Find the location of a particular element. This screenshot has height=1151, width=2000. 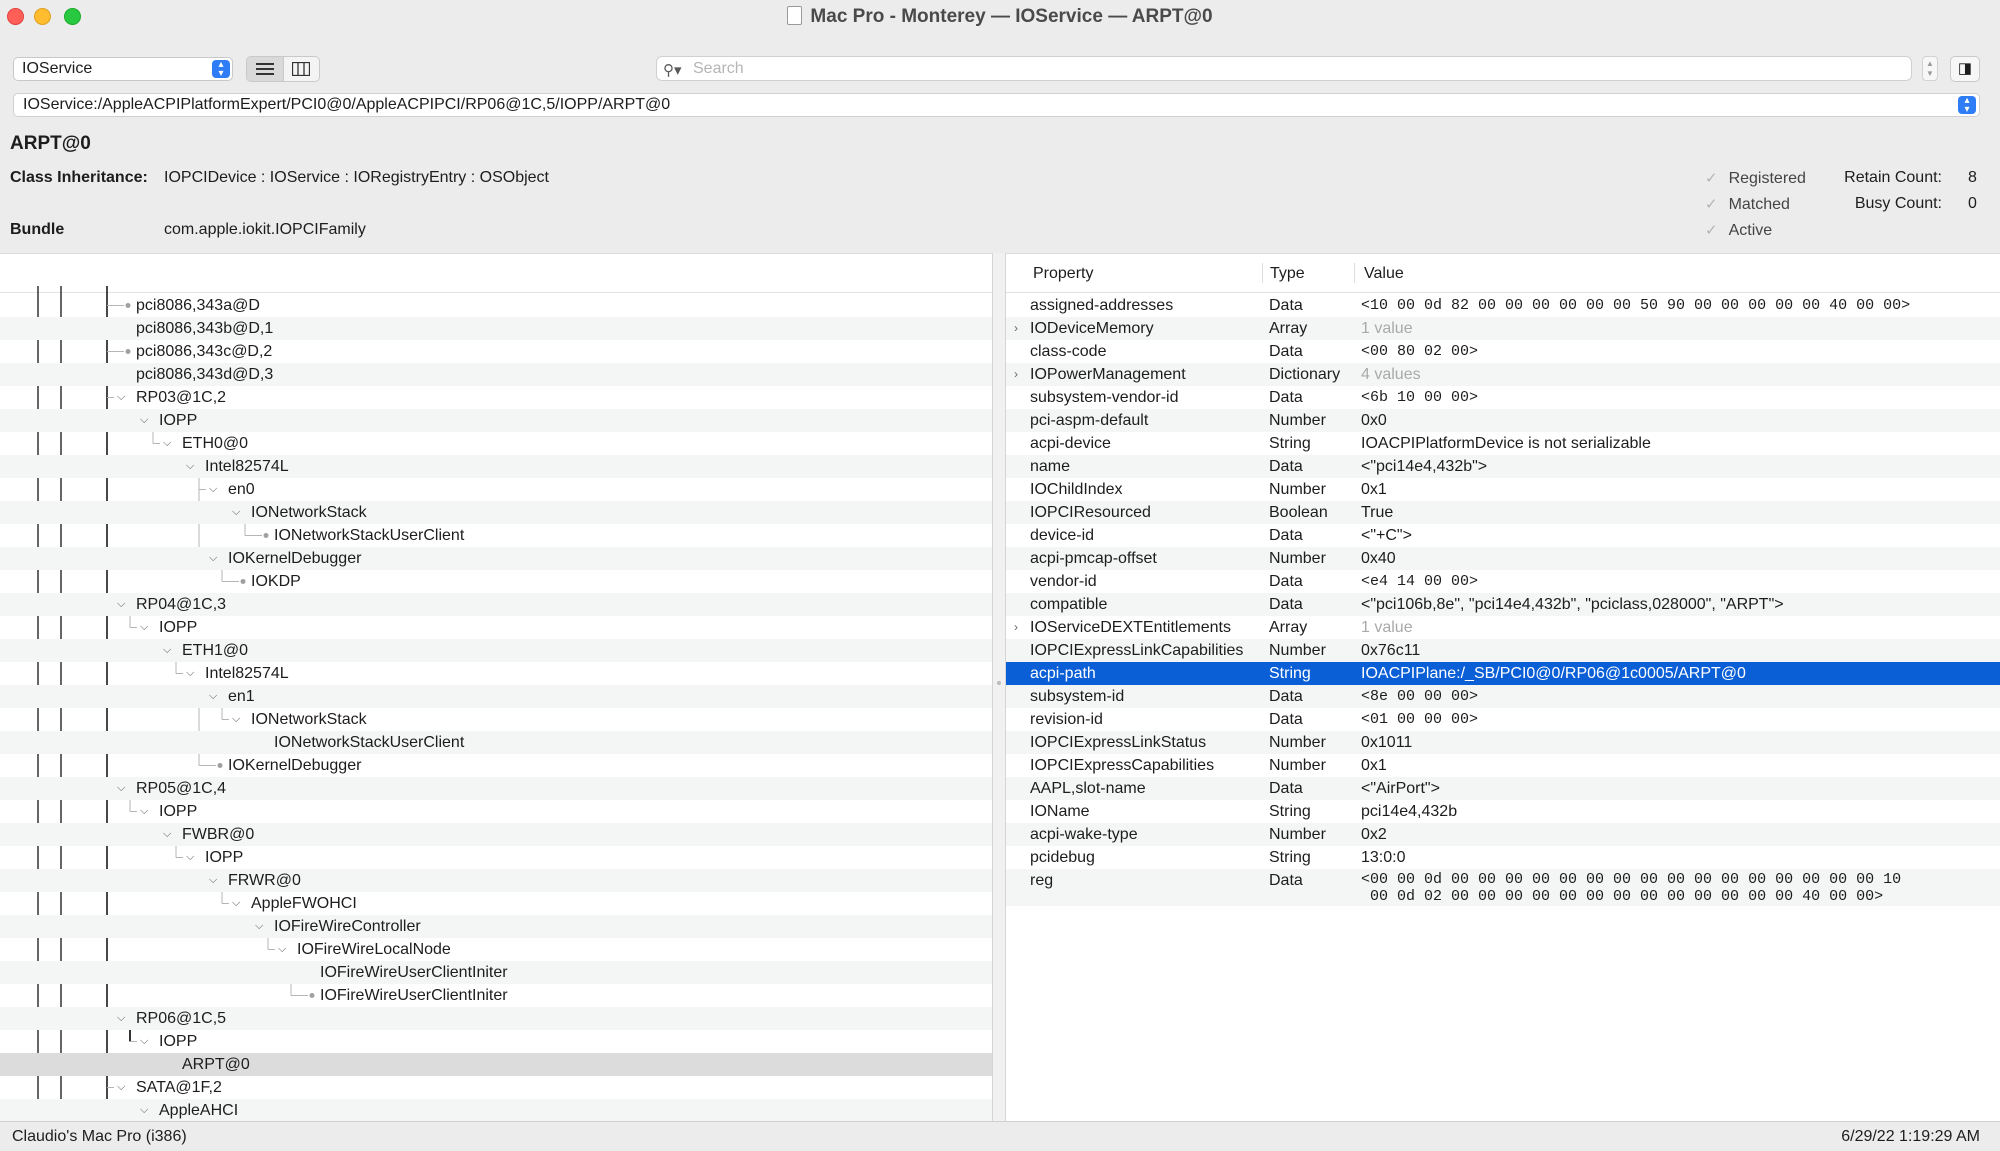

tree-row: ⌵ en1 is located at coordinates (496, 696).